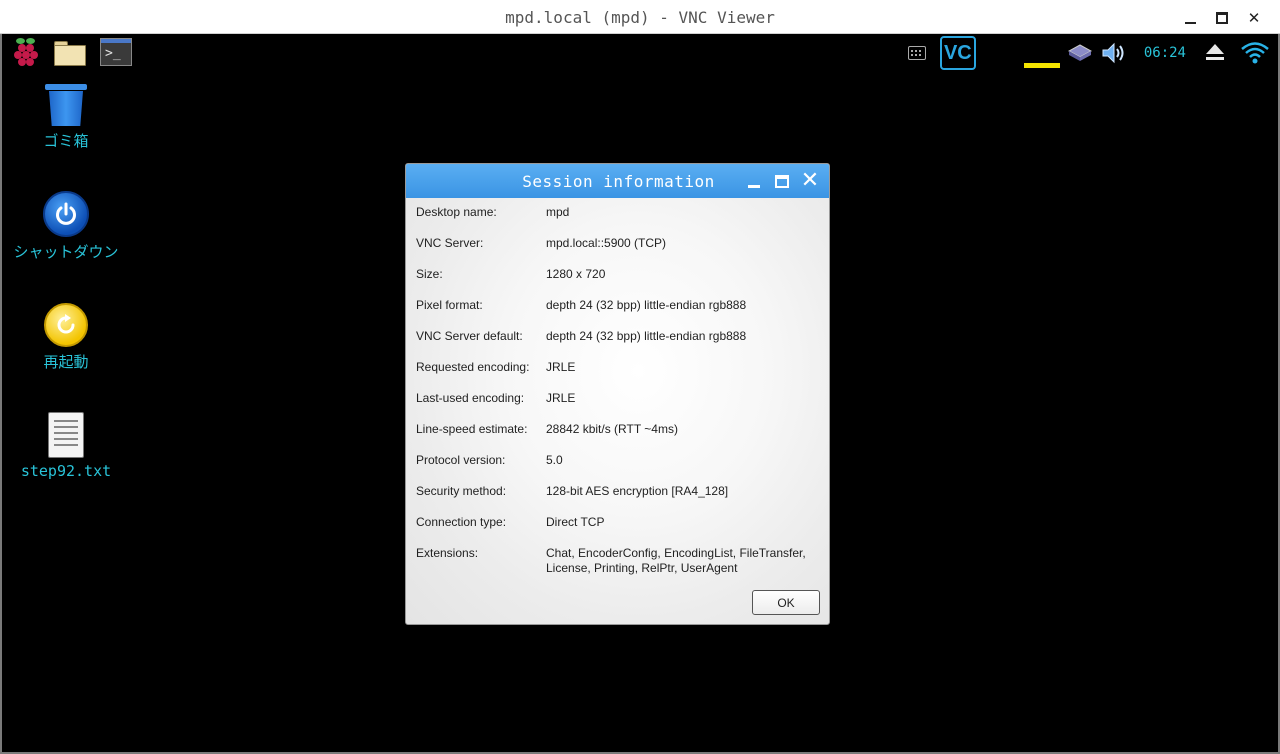  I want to click on trash-icon, so click(66, 105).